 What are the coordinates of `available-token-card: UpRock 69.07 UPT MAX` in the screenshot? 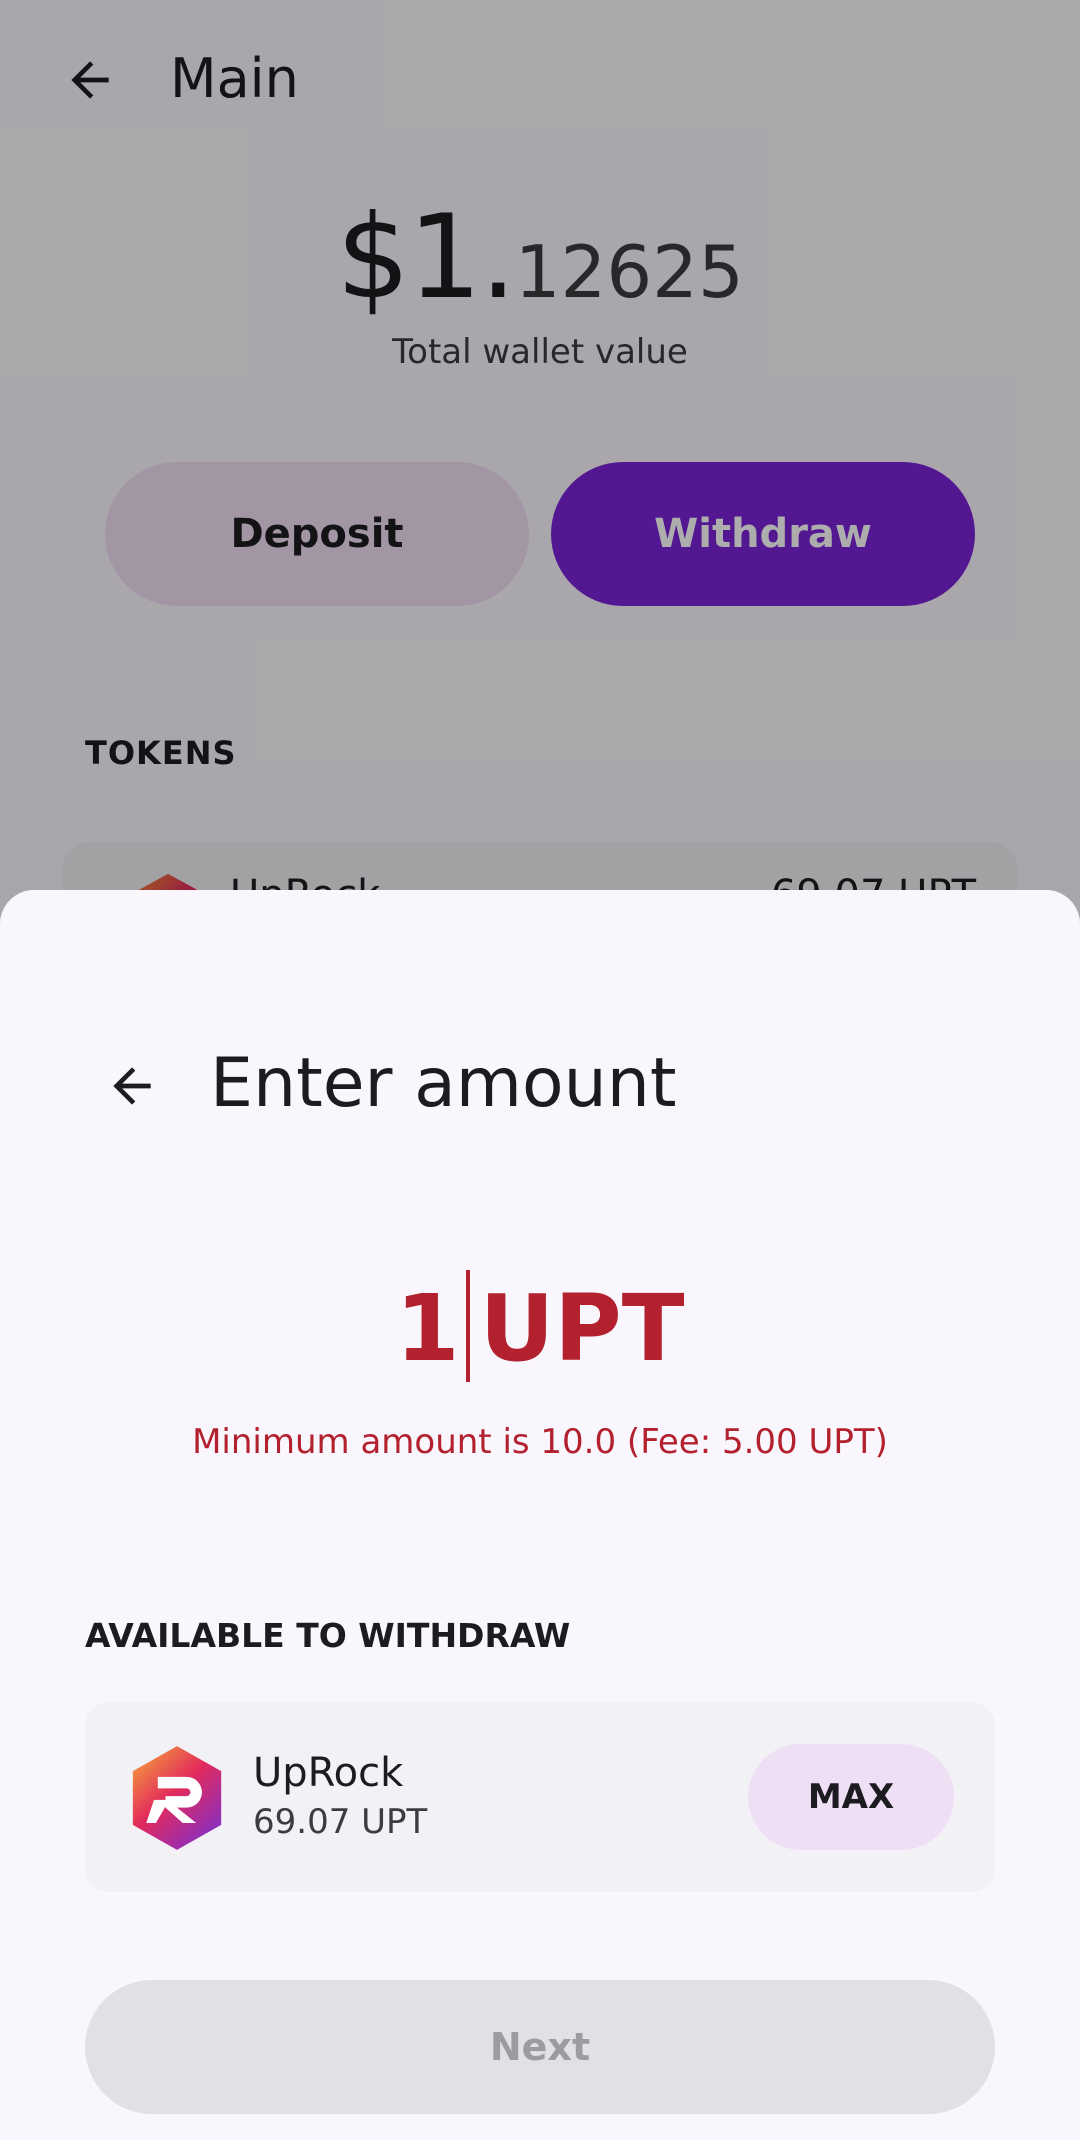 It's located at (540, 1797).